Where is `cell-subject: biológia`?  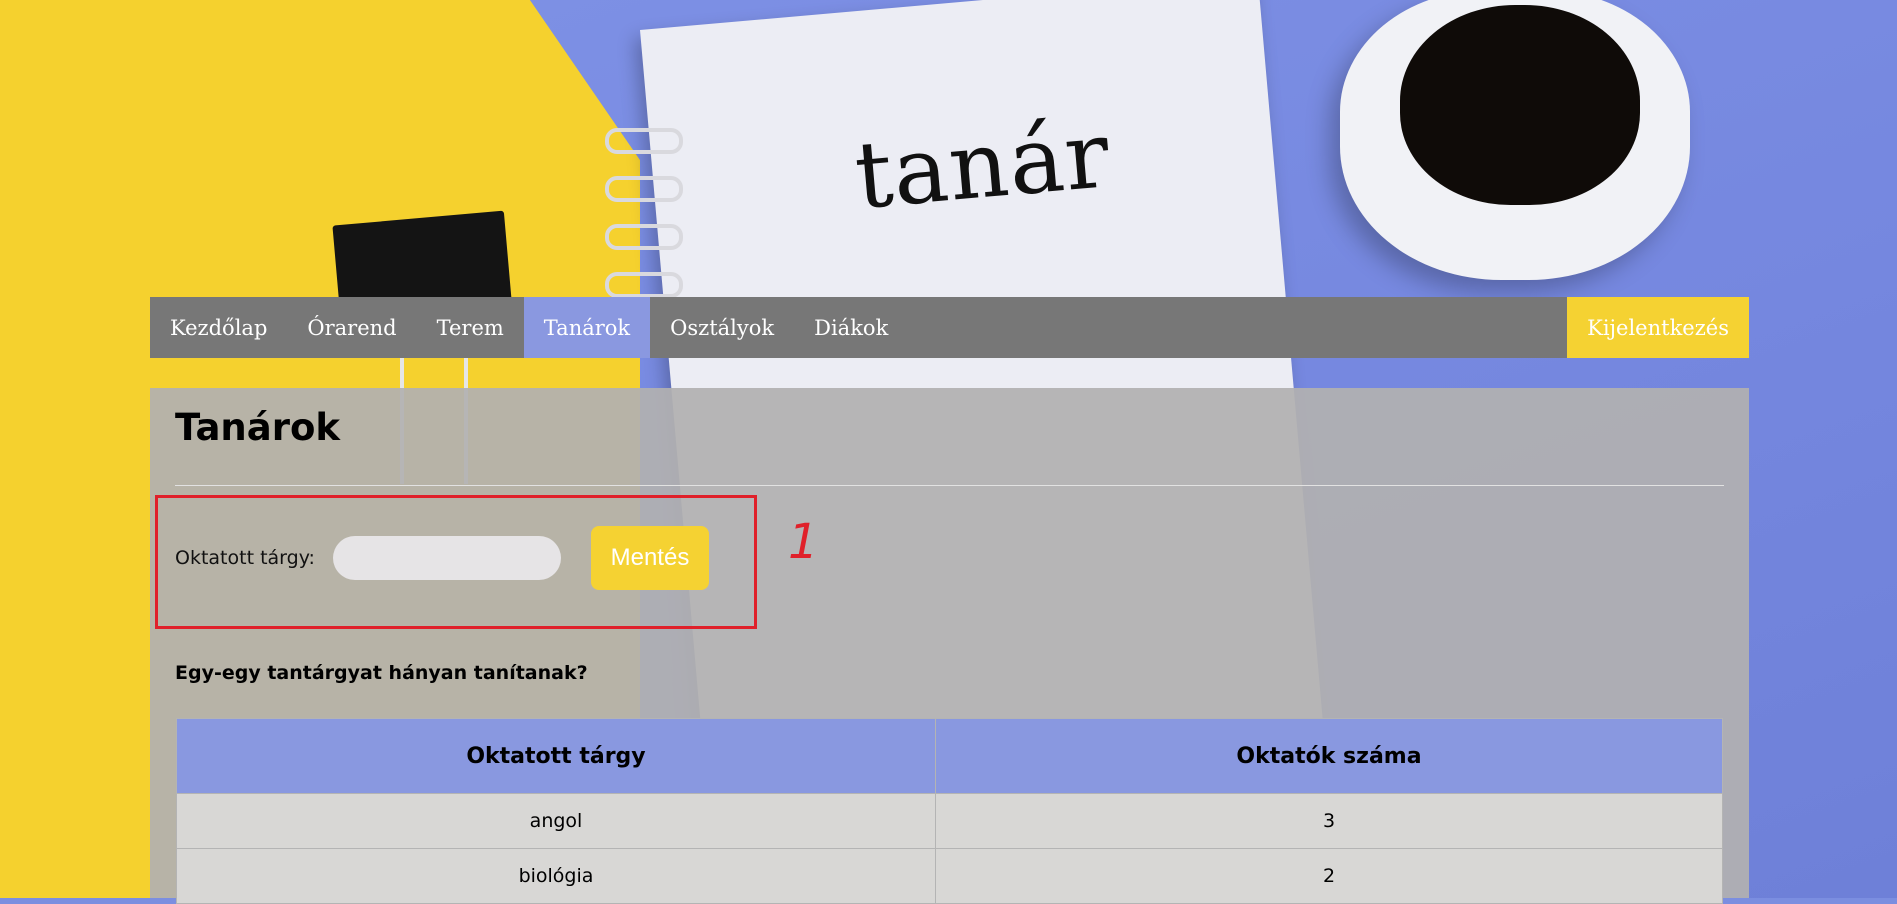 cell-subject: biológia is located at coordinates (556, 876).